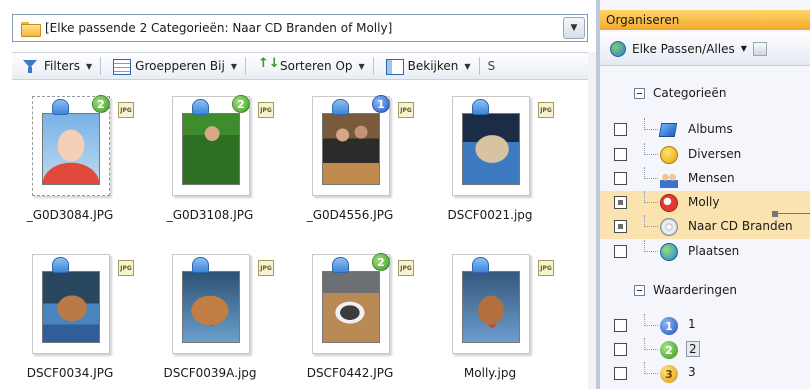  What do you see at coordinates (705, 350) in the screenshot?
I see `rating-row: 2 2` at bounding box center [705, 350].